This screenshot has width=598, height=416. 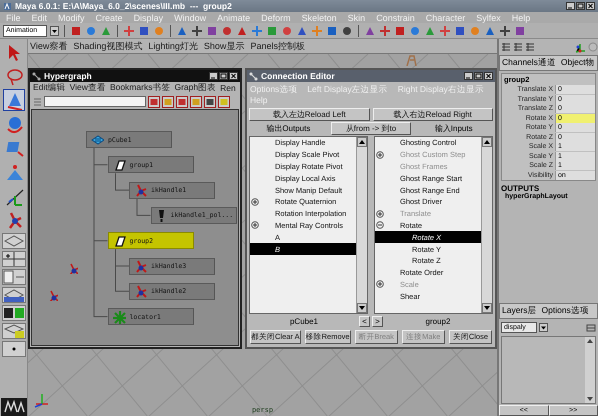 I want to click on panel-tab: Object物, so click(x=577, y=63).